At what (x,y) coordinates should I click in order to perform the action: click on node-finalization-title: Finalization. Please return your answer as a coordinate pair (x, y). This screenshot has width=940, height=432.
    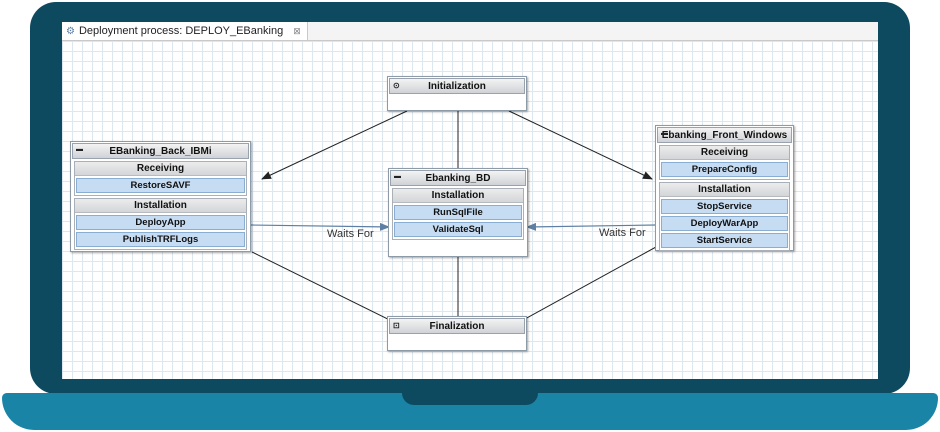
    Looking at the image, I should click on (457, 326).